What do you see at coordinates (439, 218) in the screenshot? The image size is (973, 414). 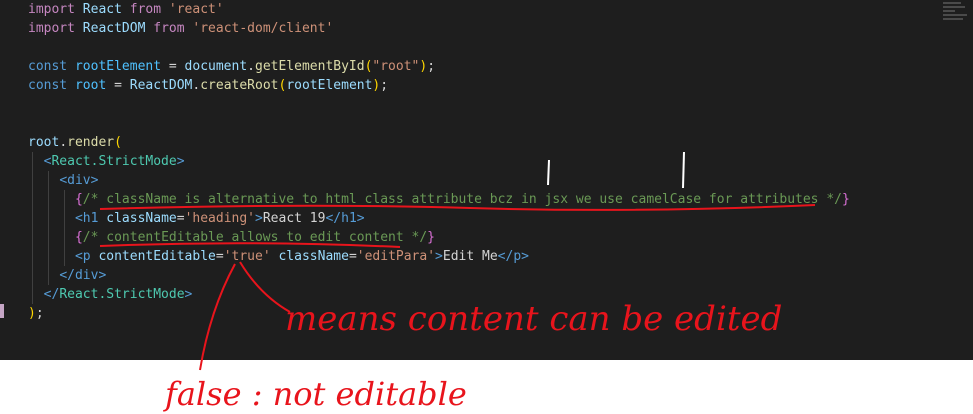 I see `code-line: <h1 className='heading'>React 19</h1>` at bounding box center [439, 218].